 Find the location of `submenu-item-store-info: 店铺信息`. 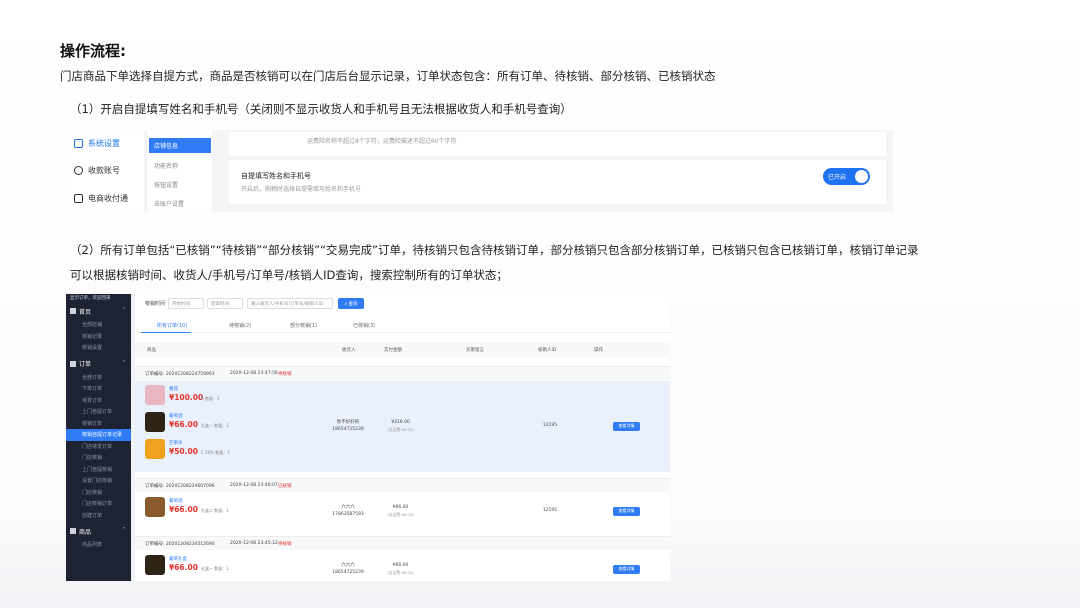

submenu-item-store-info: 店铺信息 is located at coordinates (180, 145).